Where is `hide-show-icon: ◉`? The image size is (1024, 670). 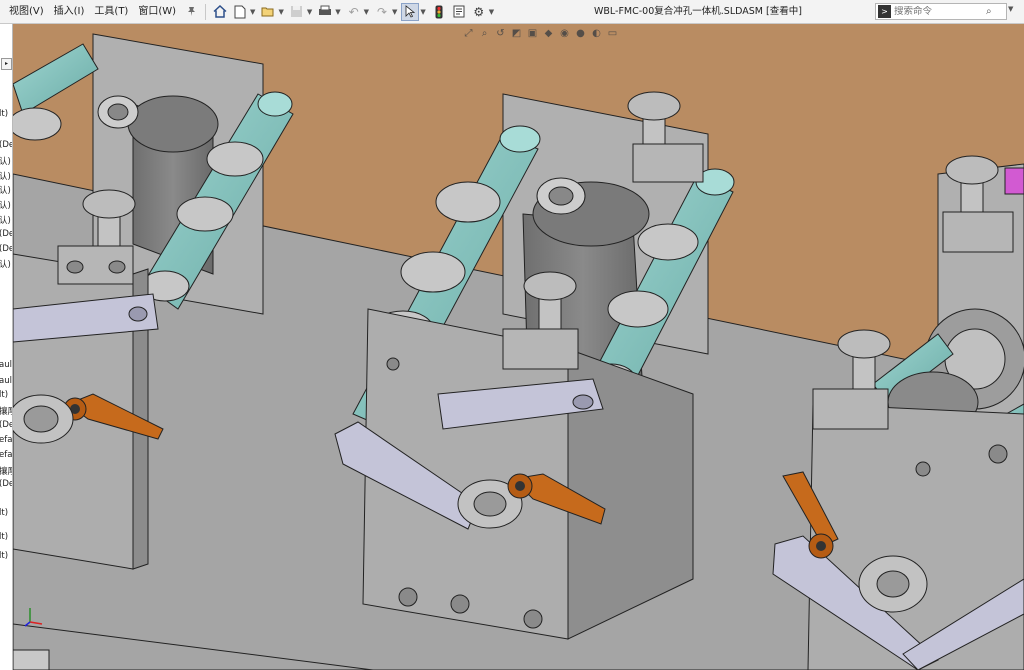 hide-show-icon: ◉ is located at coordinates (564, 33).